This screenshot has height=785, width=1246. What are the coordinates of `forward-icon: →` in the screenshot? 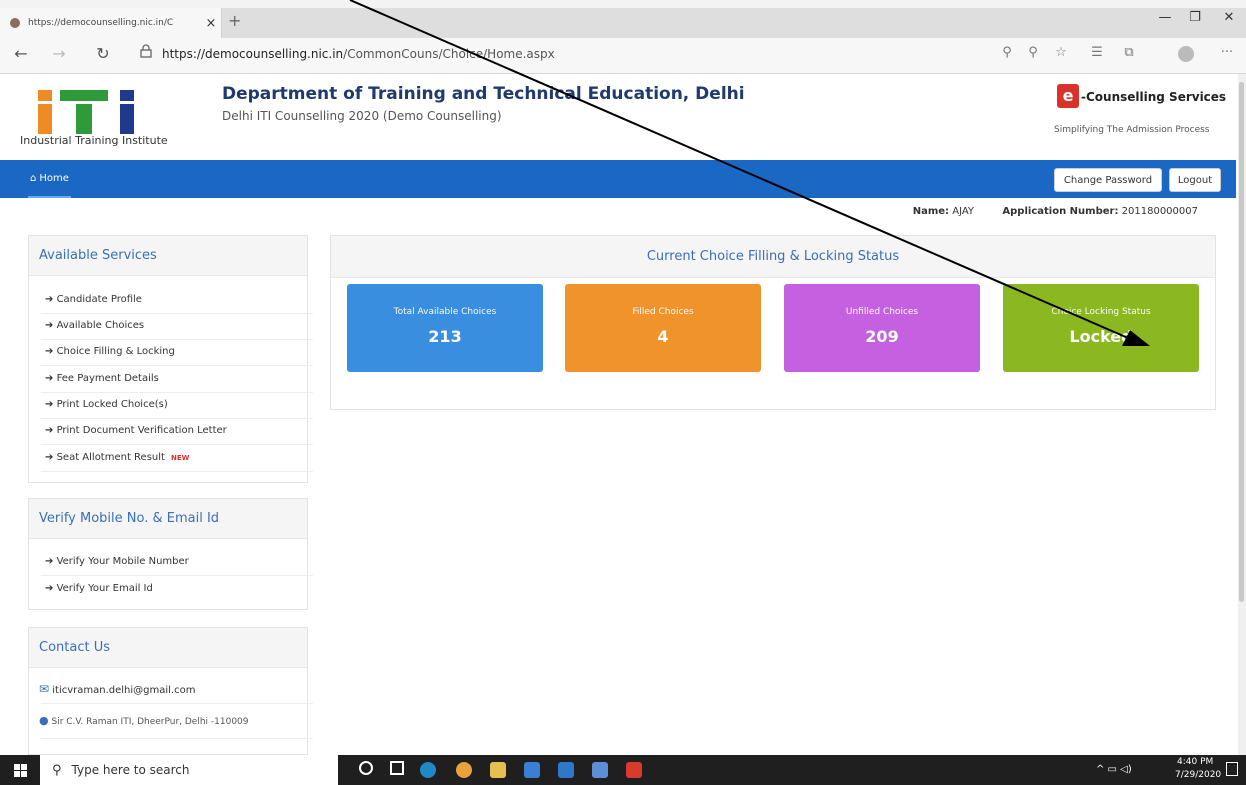 It's located at (59, 53).